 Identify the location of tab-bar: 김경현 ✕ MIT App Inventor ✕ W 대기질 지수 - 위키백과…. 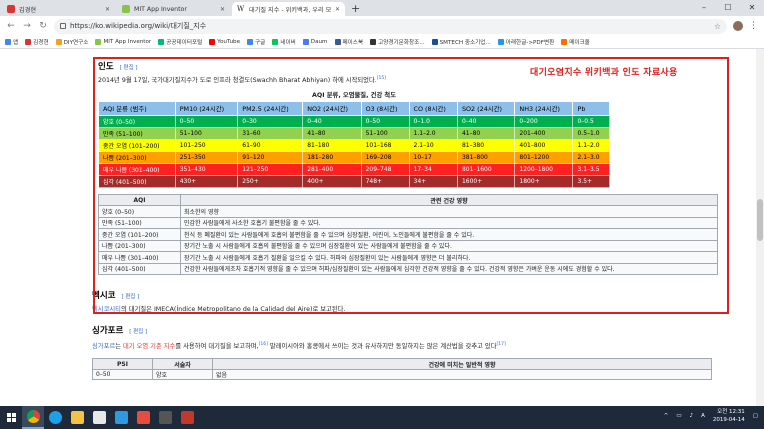
(382, 8).